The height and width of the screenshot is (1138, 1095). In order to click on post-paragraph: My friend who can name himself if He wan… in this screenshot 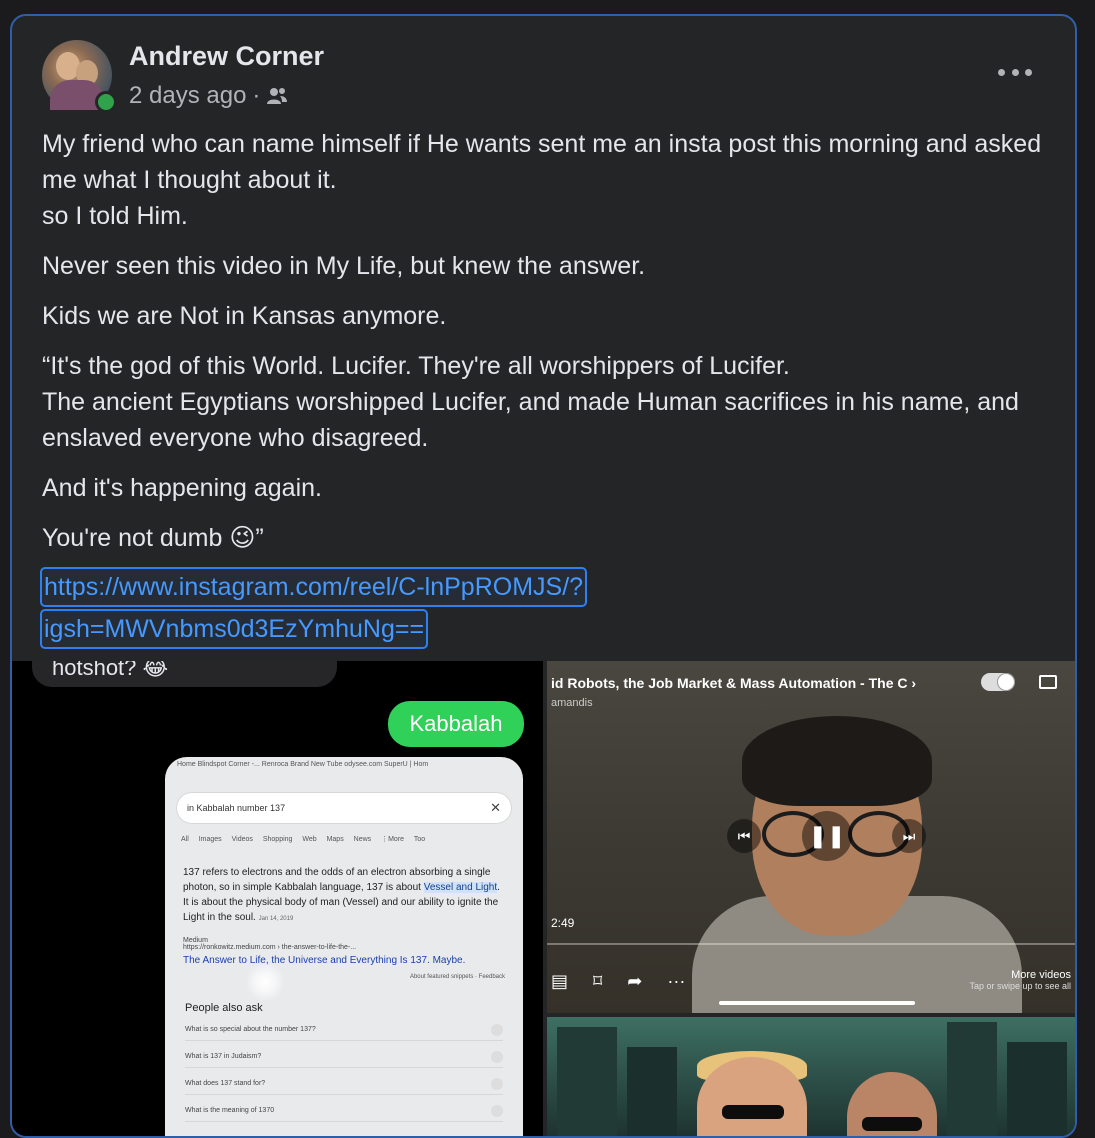, I will do `click(542, 180)`.